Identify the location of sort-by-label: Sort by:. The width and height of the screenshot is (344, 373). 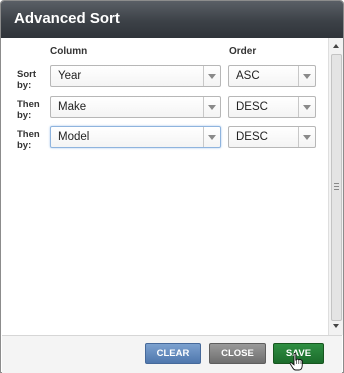
(26, 80).